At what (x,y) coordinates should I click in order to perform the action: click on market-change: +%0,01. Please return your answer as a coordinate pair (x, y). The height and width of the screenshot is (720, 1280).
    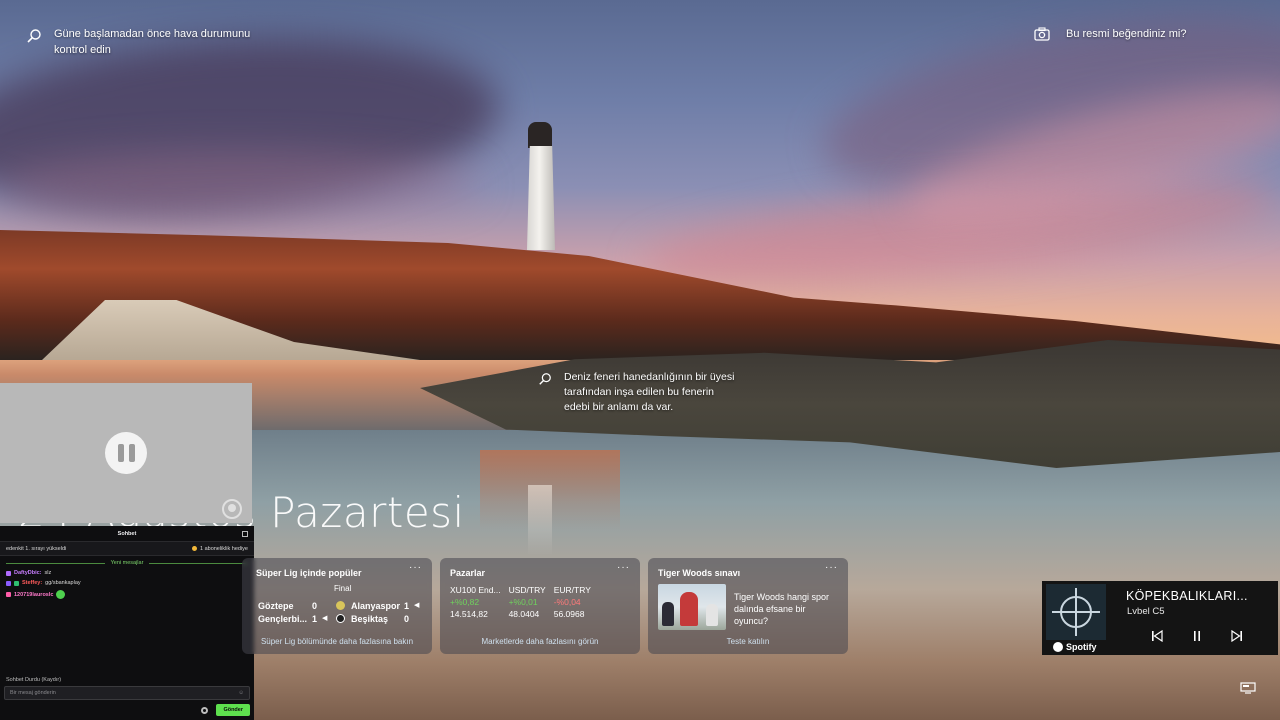
    Looking at the image, I should click on (523, 602).